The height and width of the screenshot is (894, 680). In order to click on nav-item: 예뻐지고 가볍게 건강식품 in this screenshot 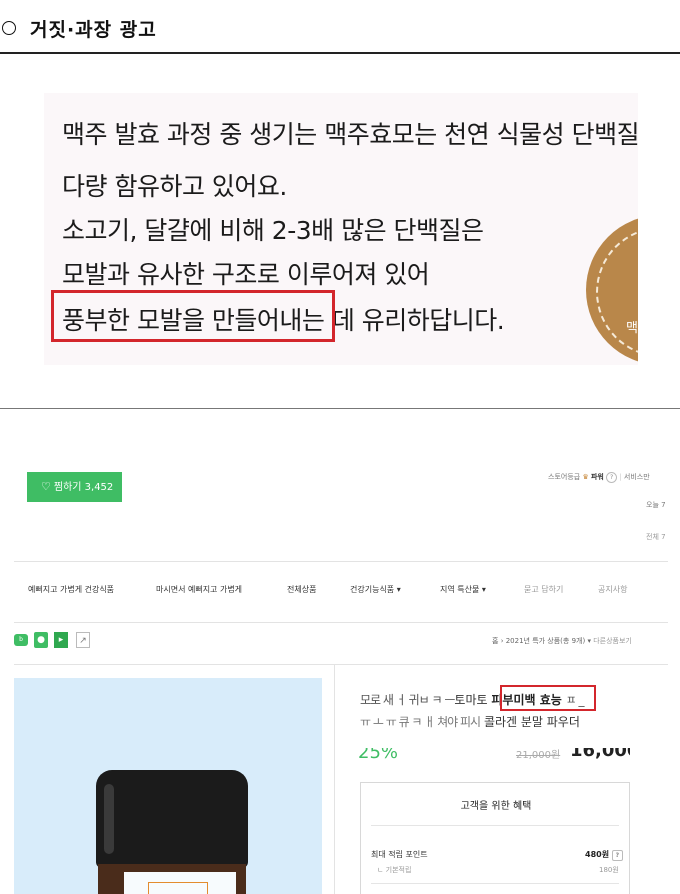, I will do `click(71, 589)`.